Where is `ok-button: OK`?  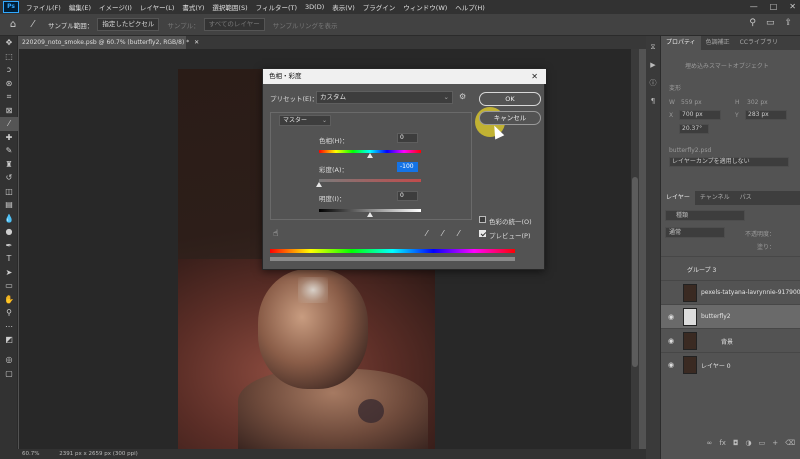
ok-button: OK is located at coordinates (510, 99).